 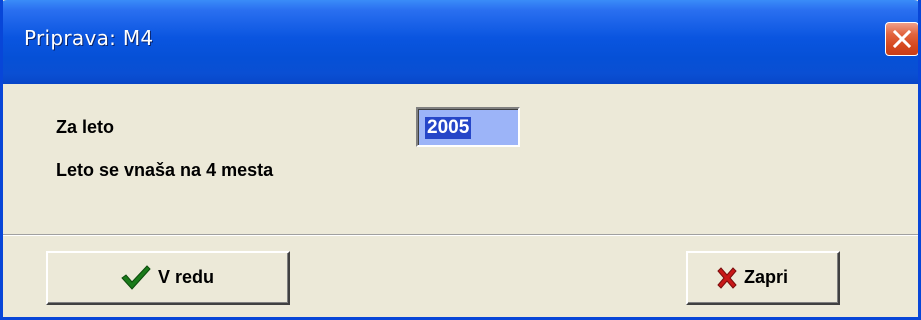 I want to click on year-label: Za leto, so click(x=85, y=127).